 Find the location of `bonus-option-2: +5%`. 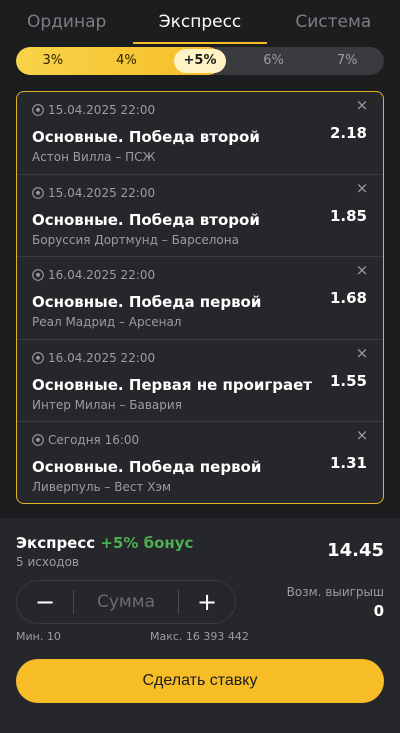

bonus-option-2: +5% is located at coordinates (200, 61).